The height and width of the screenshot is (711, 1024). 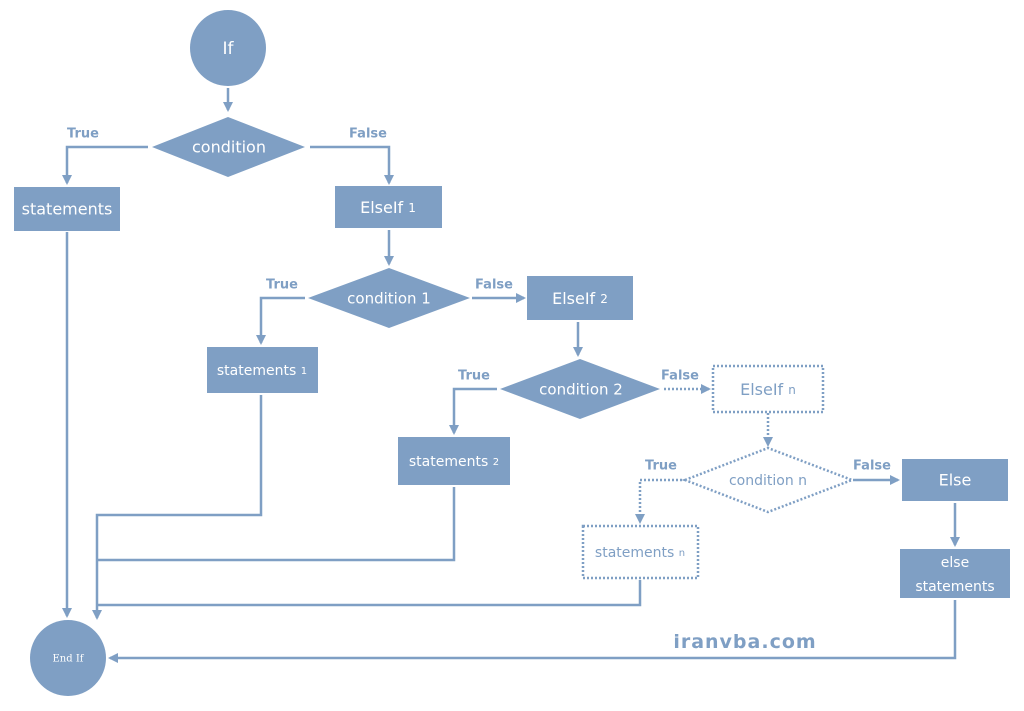 I want to click on conditionn-label: condition n, so click(x=768, y=481).